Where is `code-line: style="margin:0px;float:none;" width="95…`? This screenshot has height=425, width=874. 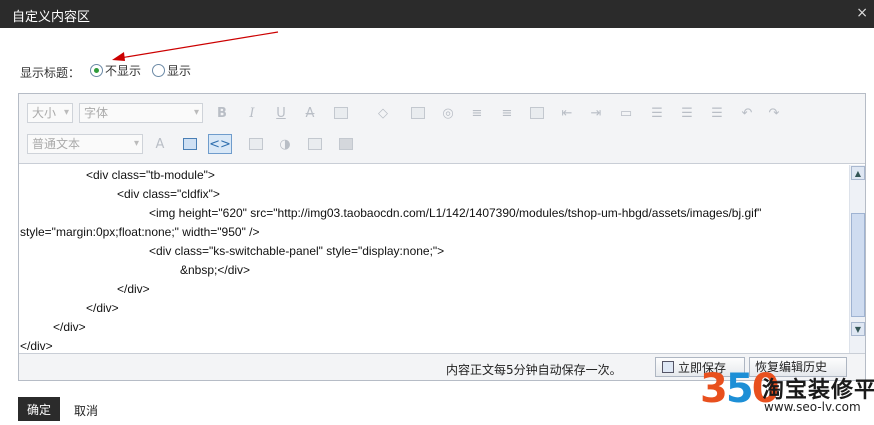
code-line: style="margin:0px;float:none;" width="95… is located at coordinates (140, 232).